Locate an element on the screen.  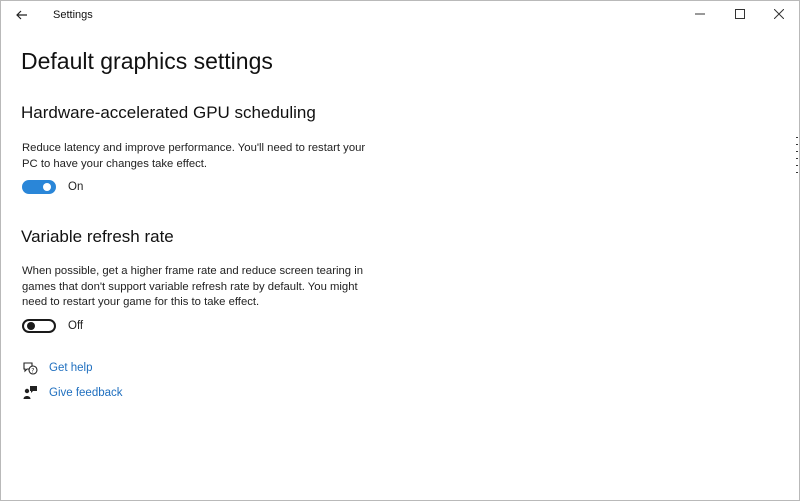
give-feedback-link: Give feedback is located at coordinates (72, 393).